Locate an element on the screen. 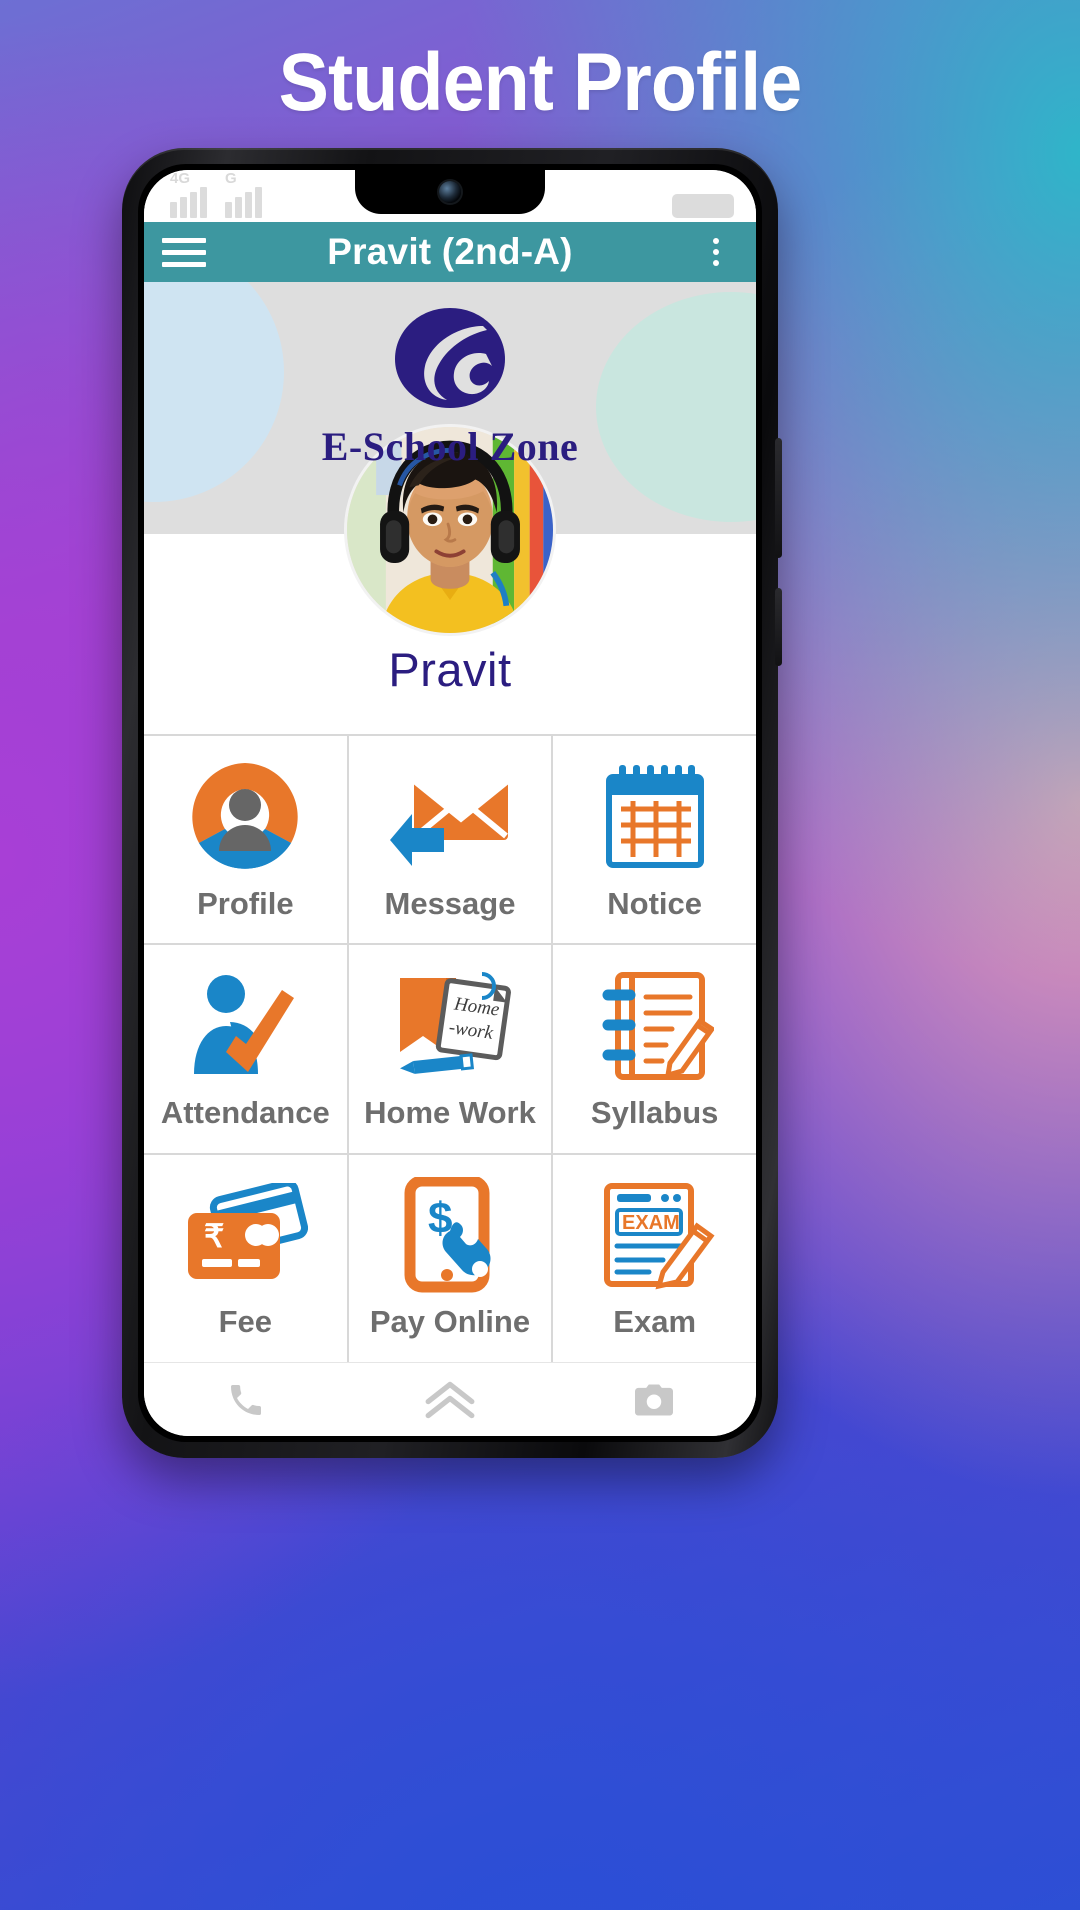 This screenshot has width=1080, height=1910. tile-label: Pay Online is located at coordinates (450, 1322).